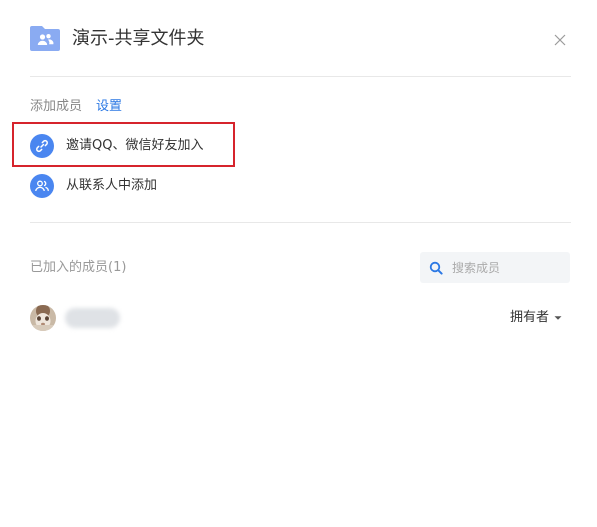 Image resolution: width=597 pixels, height=527 pixels. I want to click on member-search-box, so click(495, 267).